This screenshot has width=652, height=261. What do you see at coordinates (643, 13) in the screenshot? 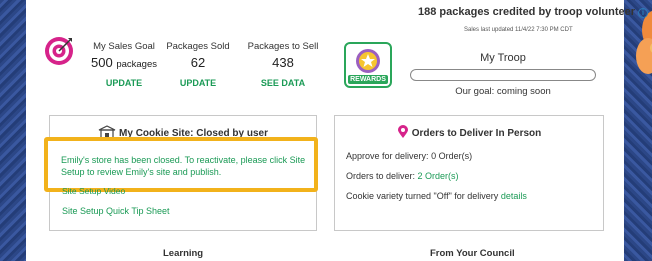
I see `info-icon: i` at bounding box center [643, 13].